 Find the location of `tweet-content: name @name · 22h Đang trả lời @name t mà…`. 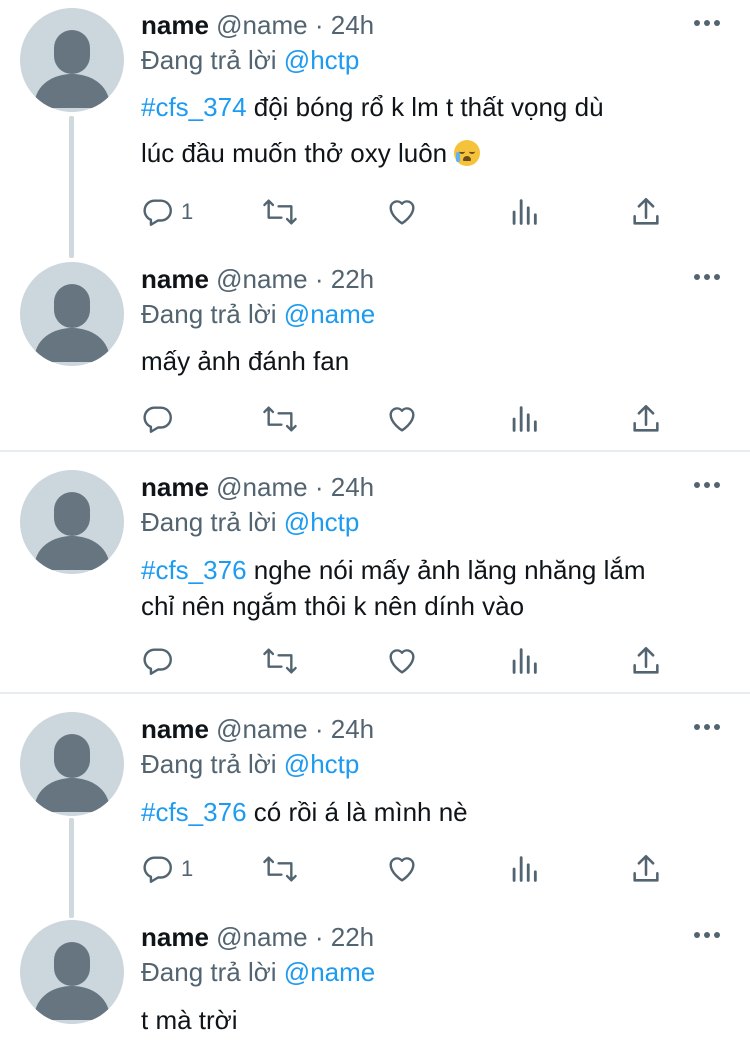

tweet-content: name @name · 22h Đang trả lời @name t mà… is located at coordinates (433, 979).